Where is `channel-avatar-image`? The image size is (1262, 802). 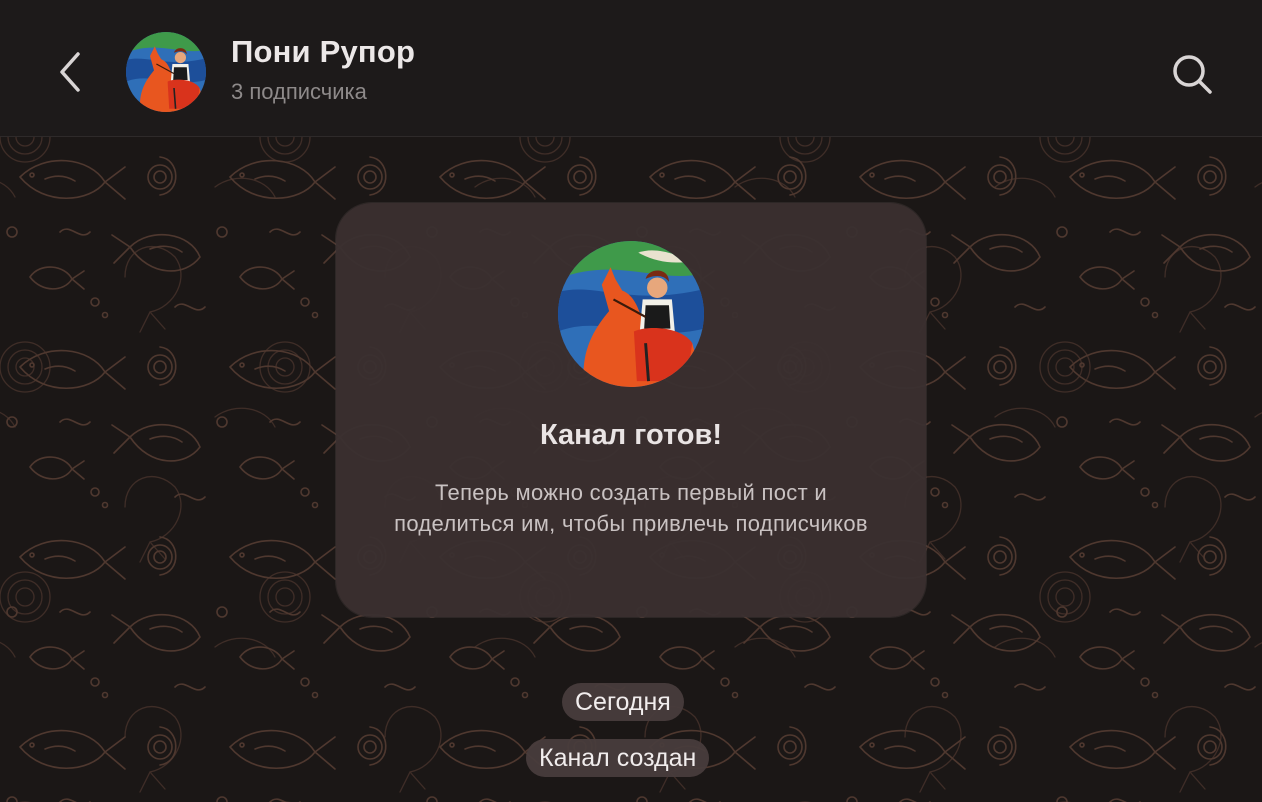 channel-avatar-image is located at coordinates (166, 72).